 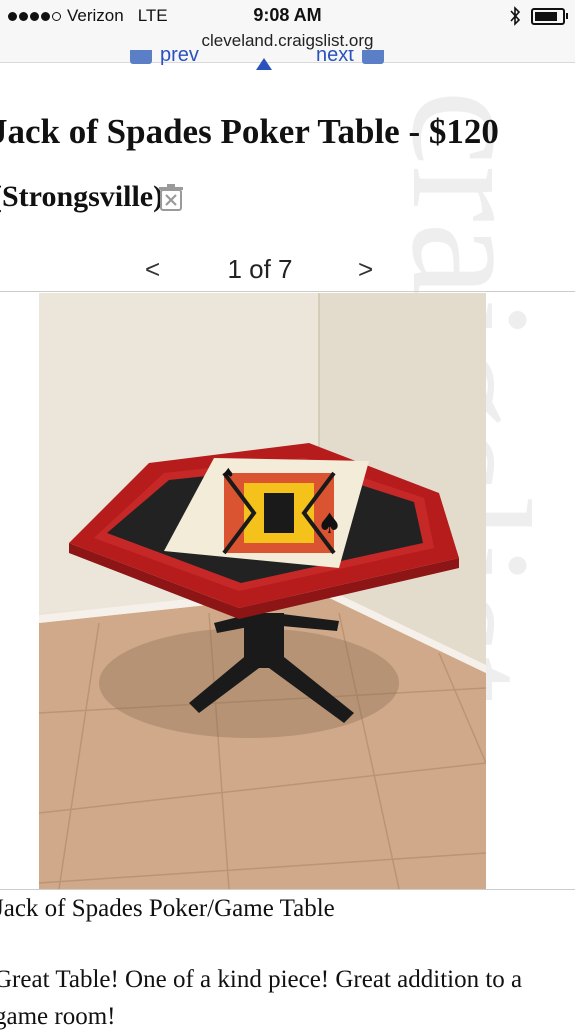 I want to click on posting-body-heading: Jack of Spades Poker/Game Table, so click(x=167, y=908).